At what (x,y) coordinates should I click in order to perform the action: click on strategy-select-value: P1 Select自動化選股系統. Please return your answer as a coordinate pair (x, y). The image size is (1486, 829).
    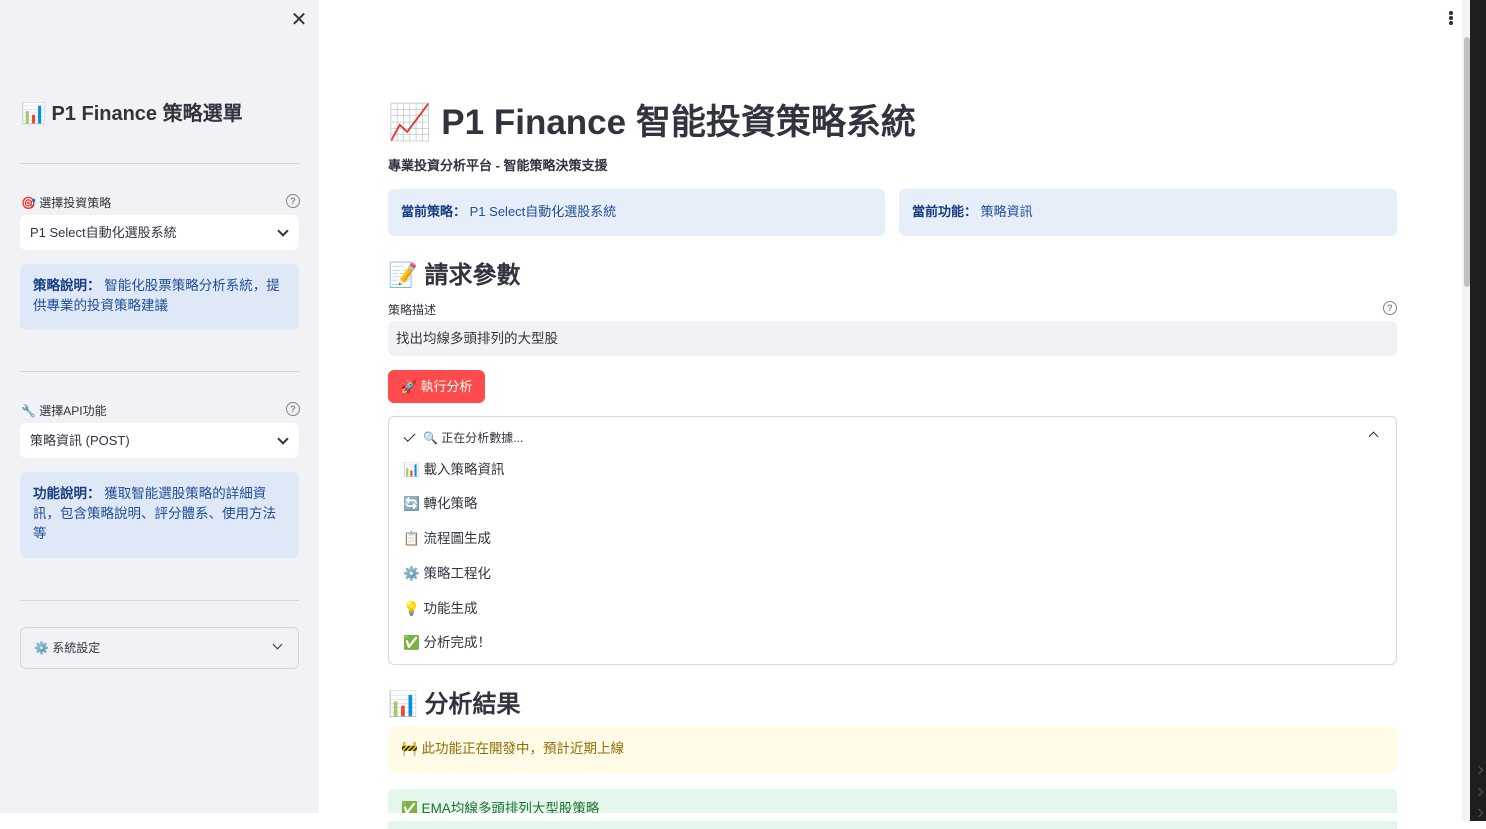
    Looking at the image, I should click on (103, 232).